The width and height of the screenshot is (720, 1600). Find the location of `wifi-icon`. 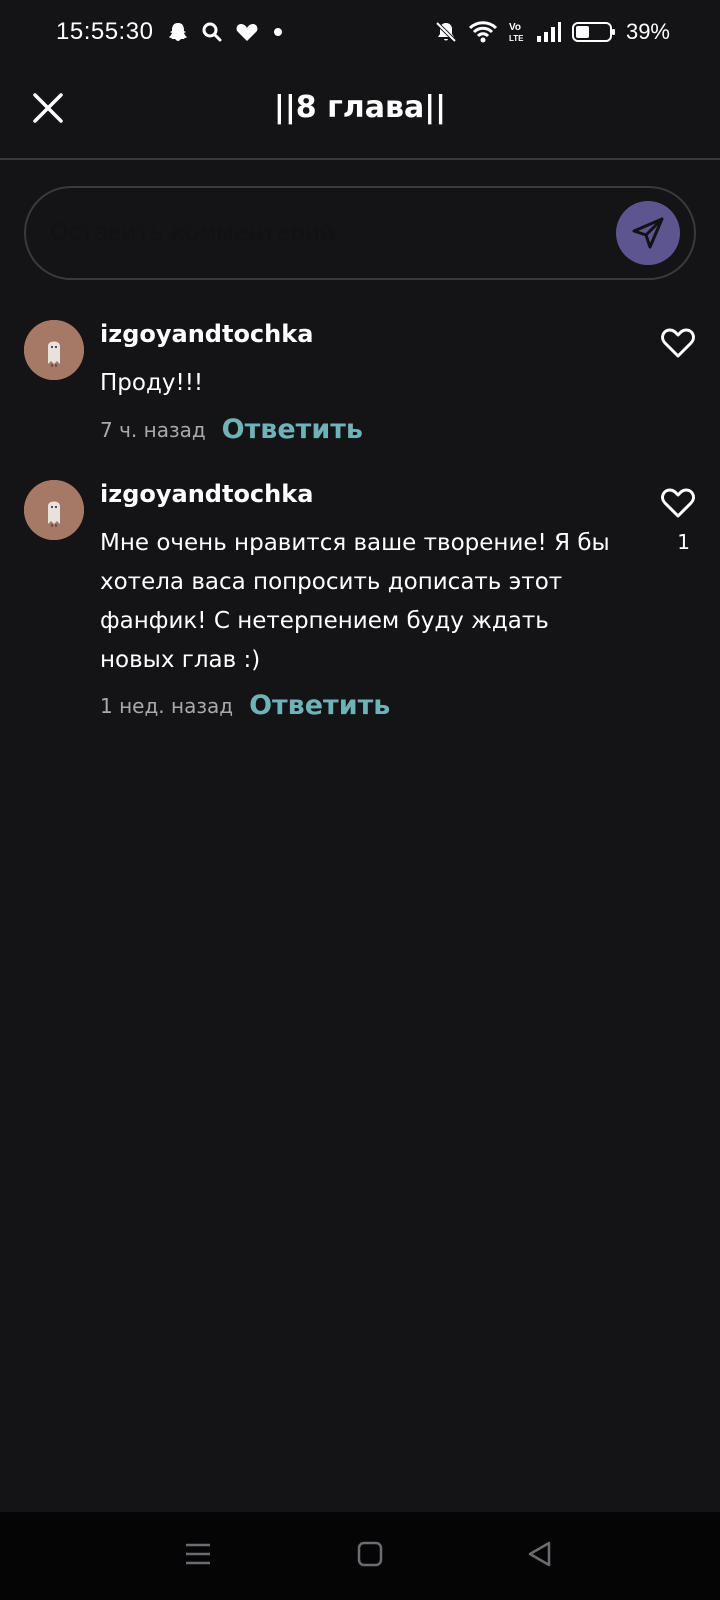

wifi-icon is located at coordinates (483, 32).